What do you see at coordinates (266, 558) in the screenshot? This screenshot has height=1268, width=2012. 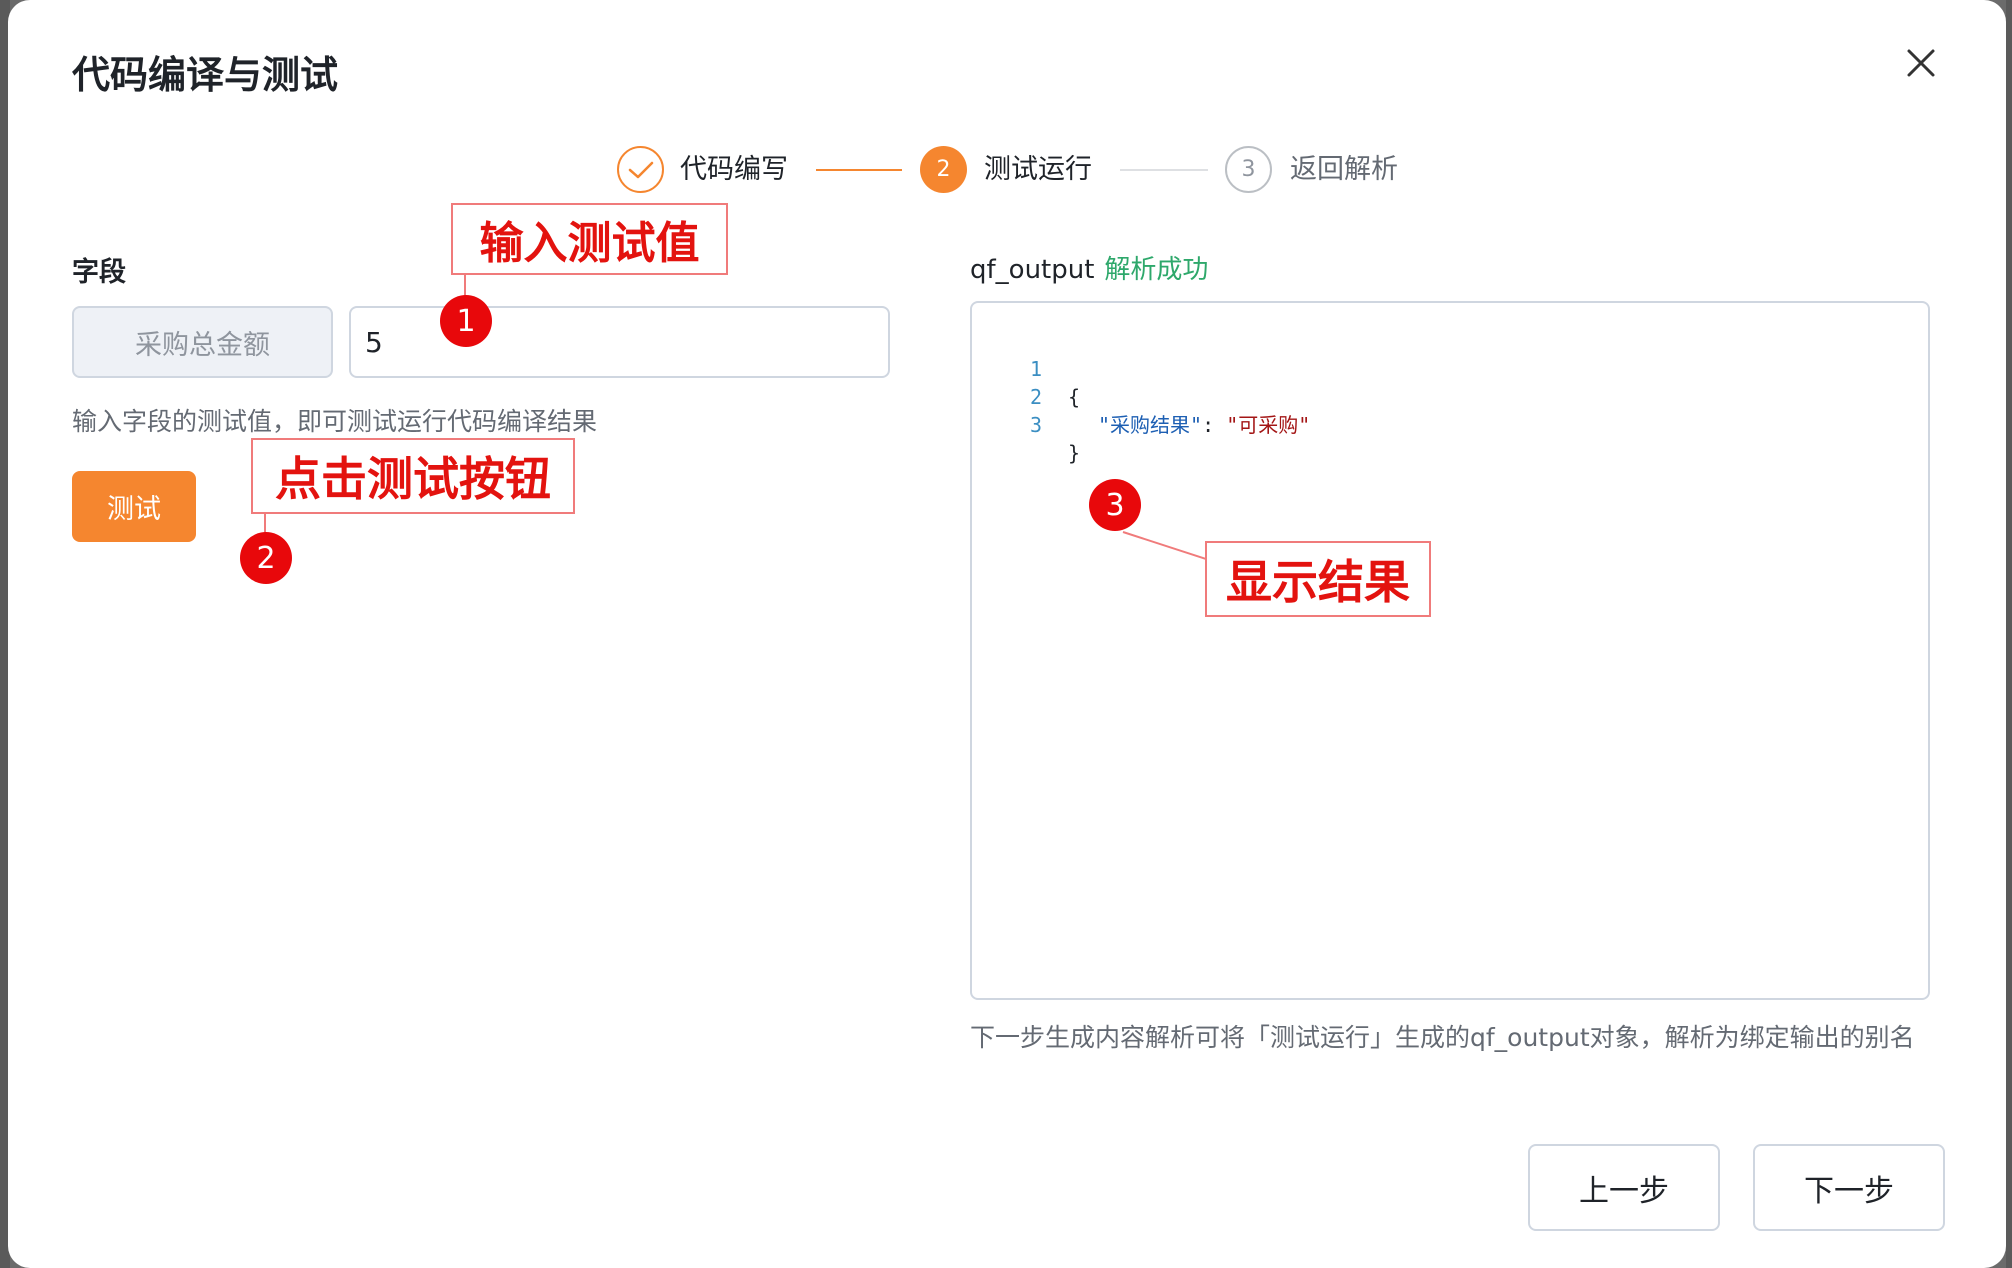 I see `annotation-2-badge: 2` at bounding box center [266, 558].